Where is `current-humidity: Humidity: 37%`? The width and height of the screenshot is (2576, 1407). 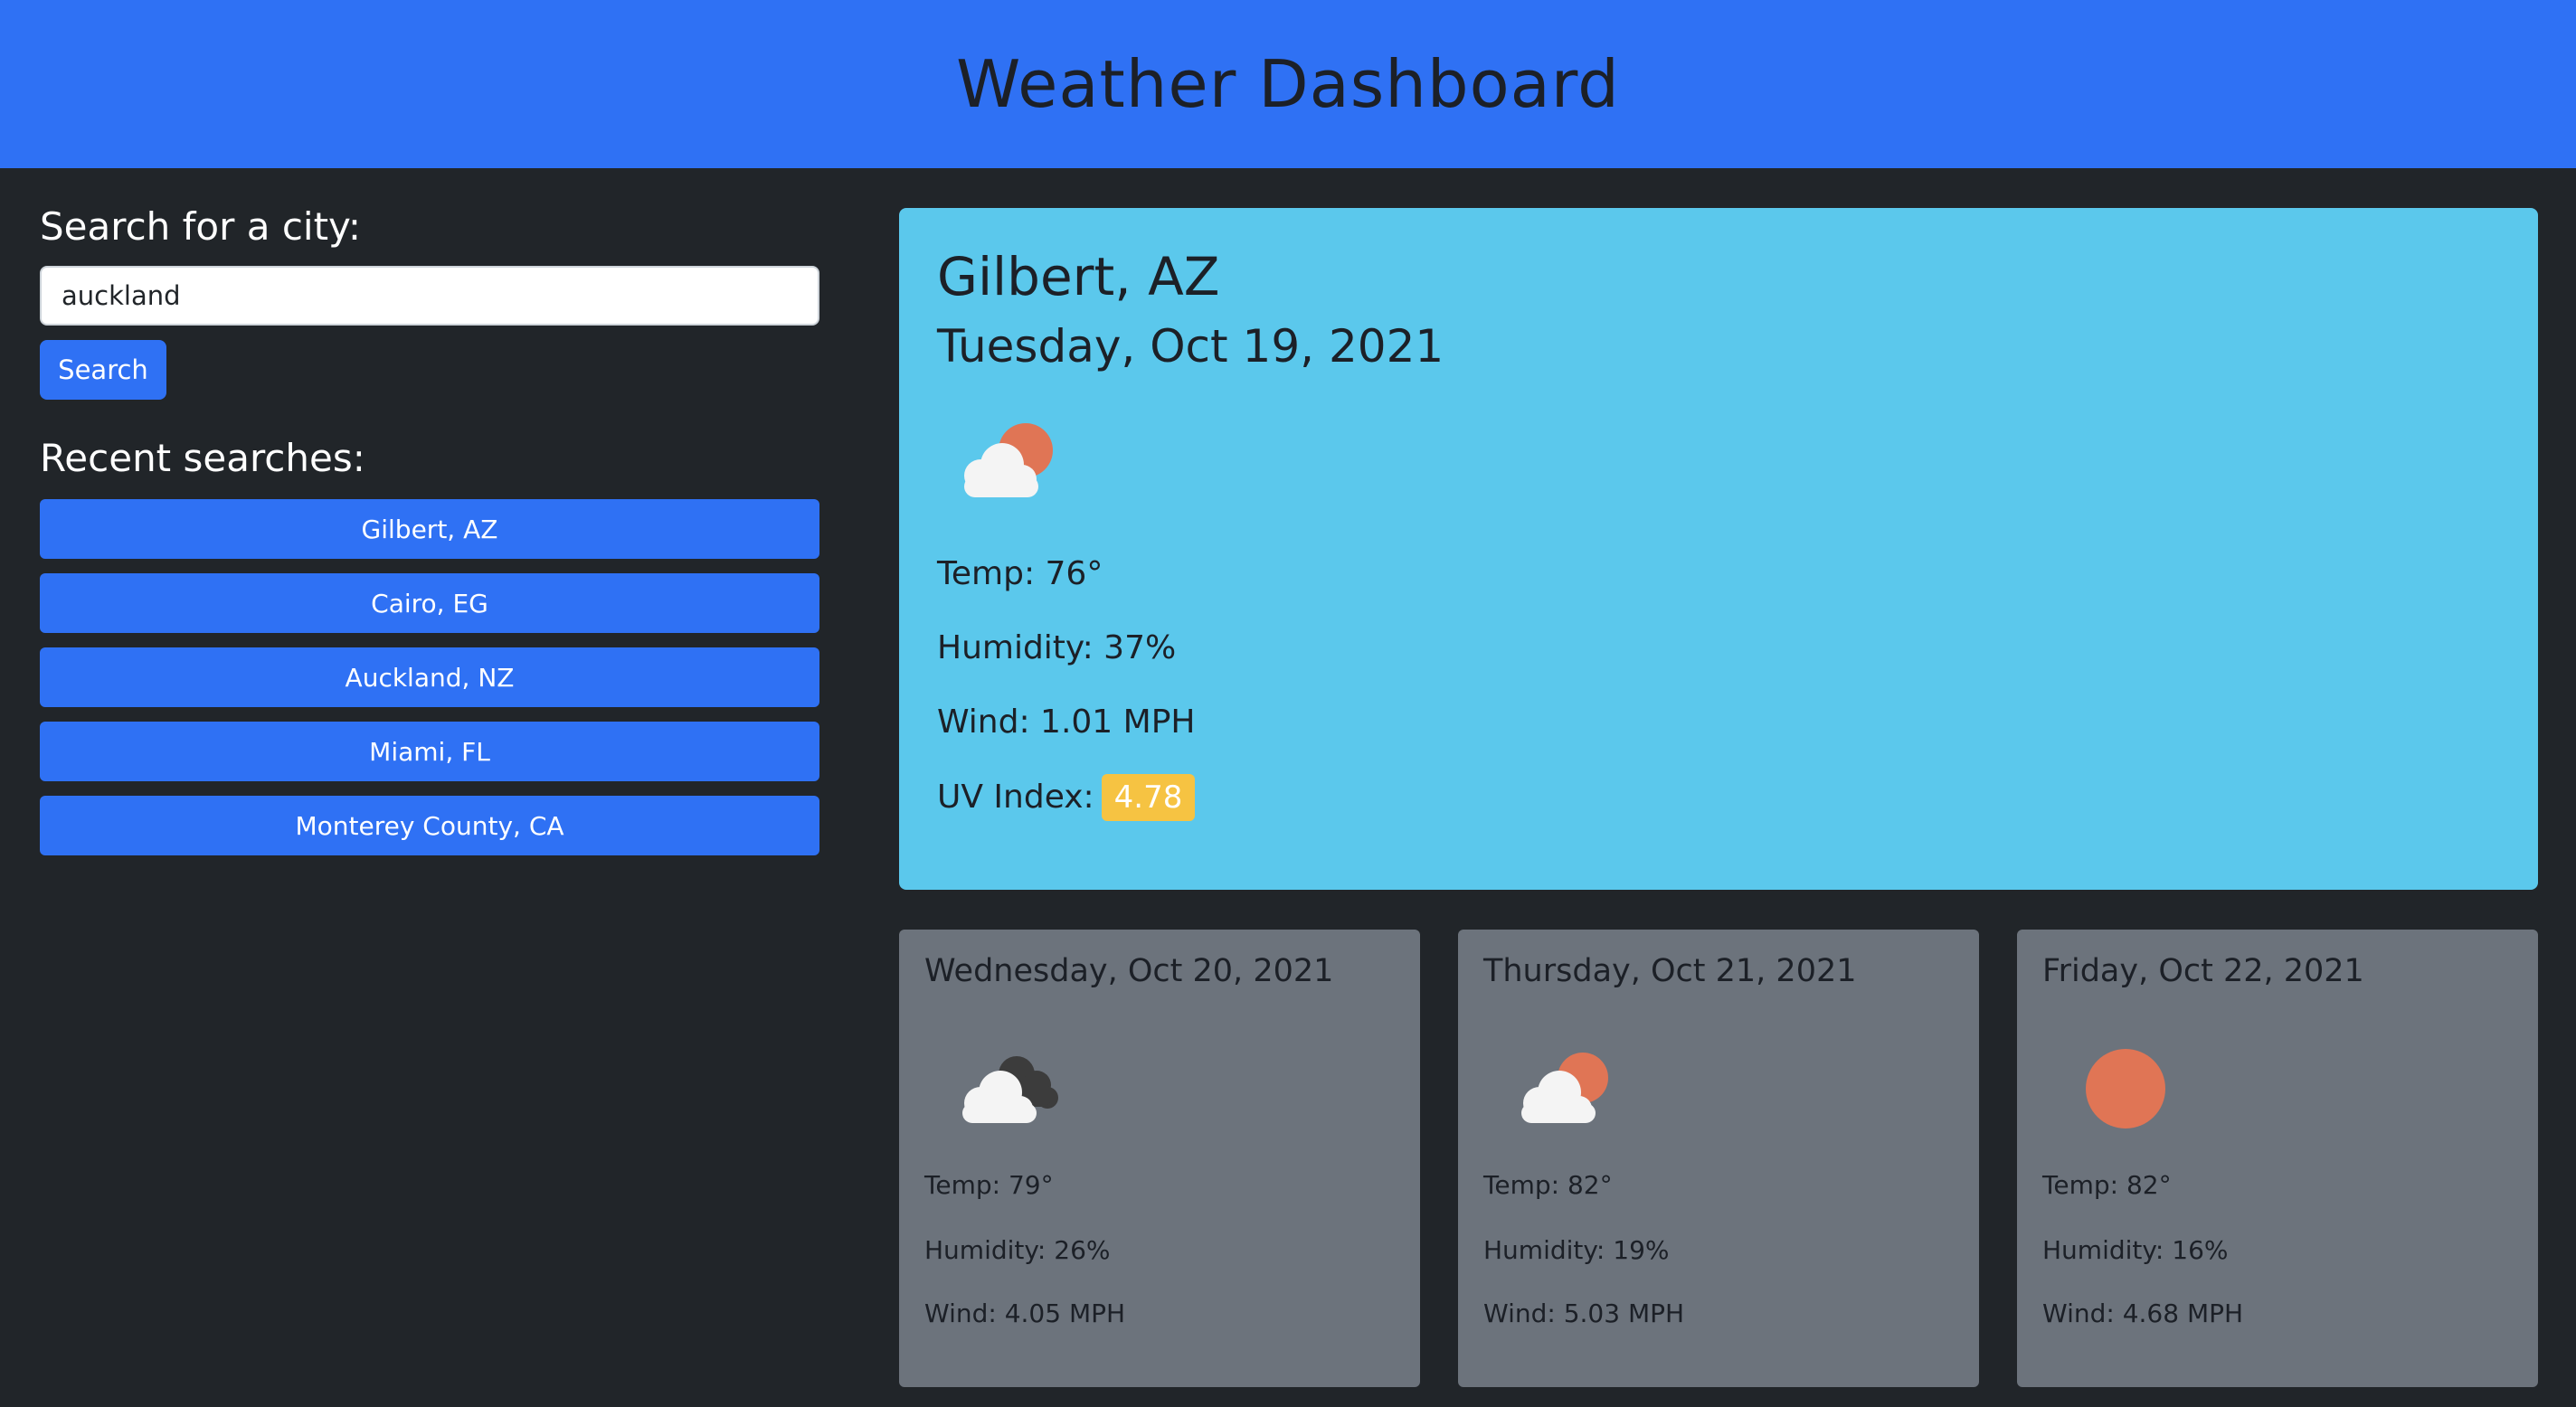
current-humidity: Humidity: 37% is located at coordinates (1057, 647).